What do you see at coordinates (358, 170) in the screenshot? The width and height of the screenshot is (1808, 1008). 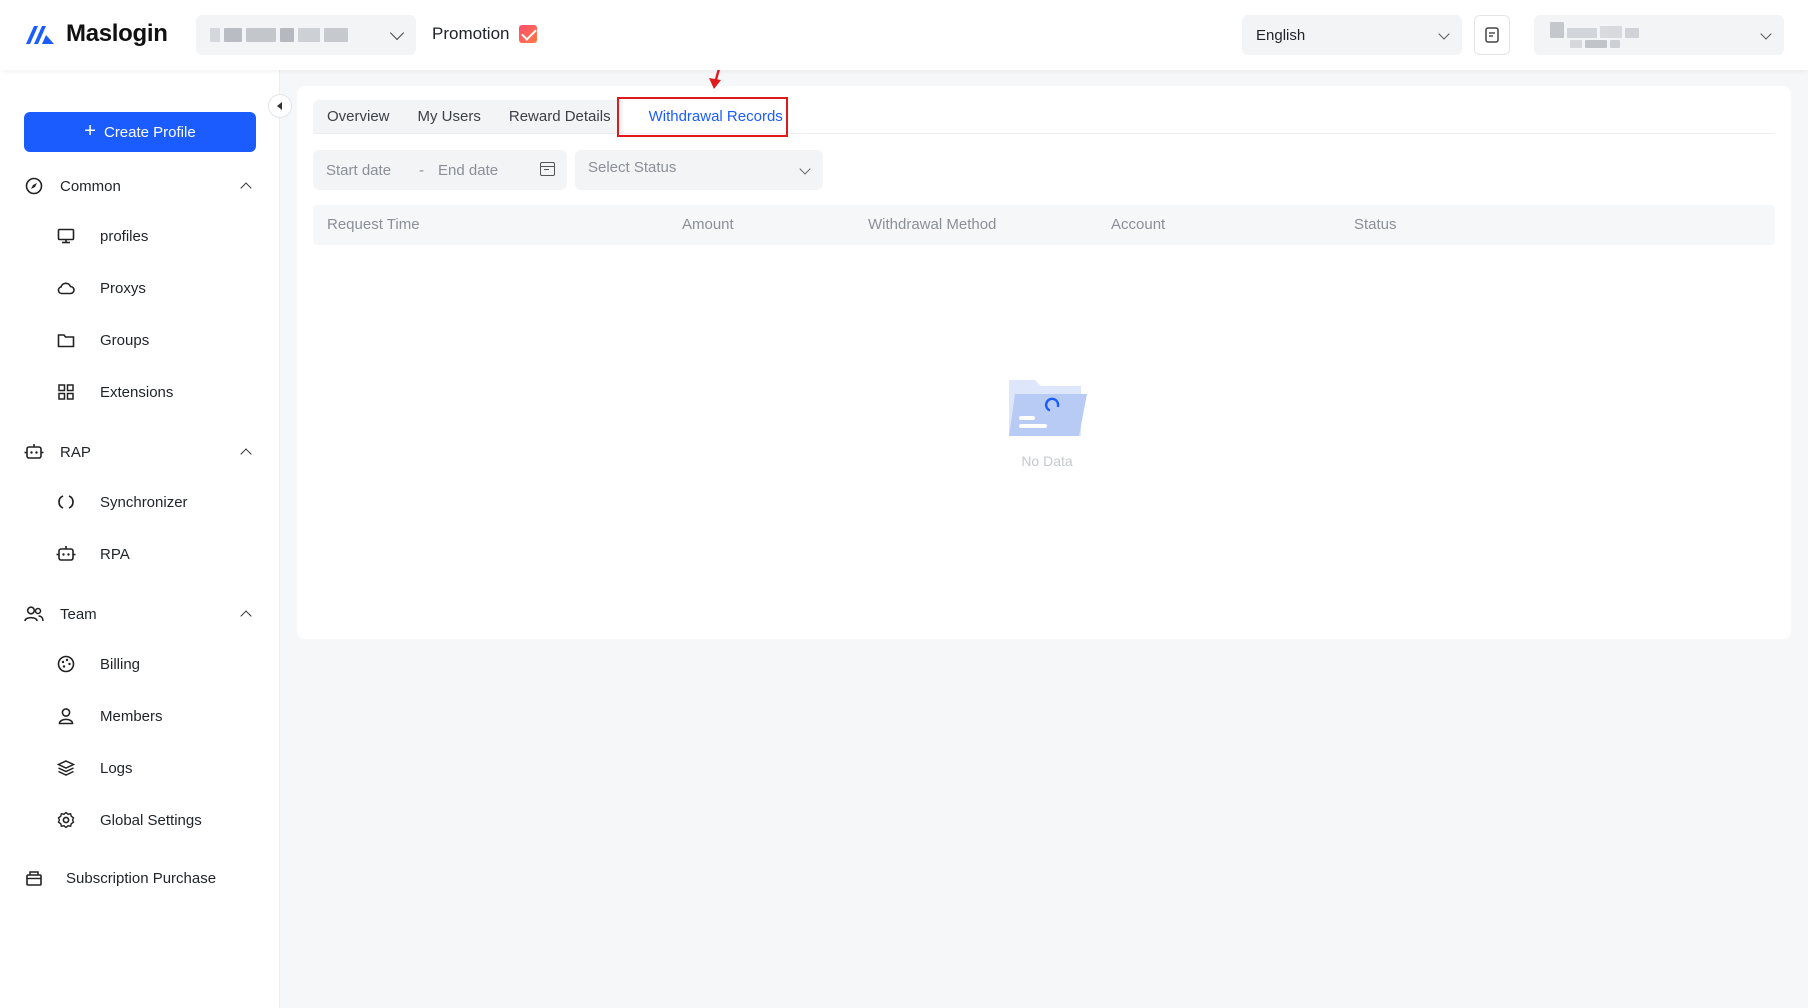 I see `start-date-input: Start date` at bounding box center [358, 170].